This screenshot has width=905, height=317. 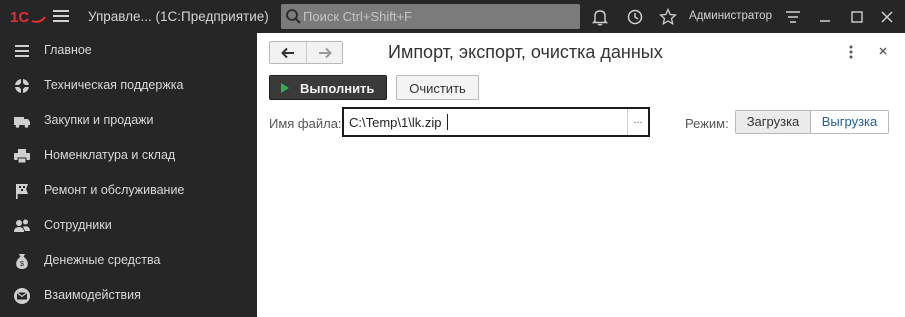 I want to click on envelope-icon, so click(x=22, y=296).